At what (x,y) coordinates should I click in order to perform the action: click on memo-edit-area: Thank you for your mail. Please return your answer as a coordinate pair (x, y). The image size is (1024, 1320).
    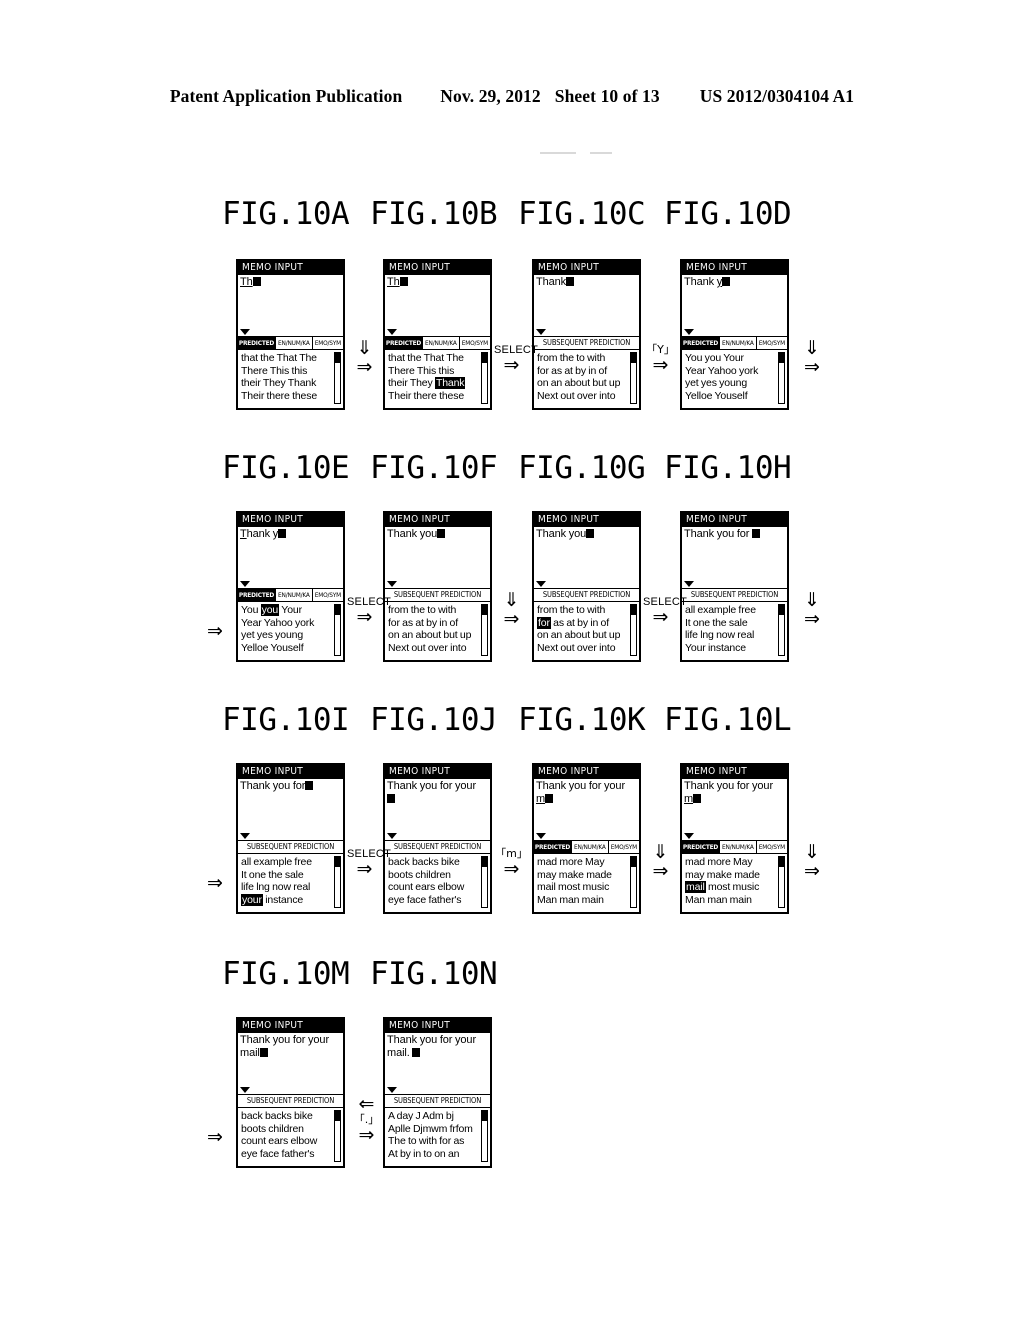
    Looking at the image, I should click on (290, 1063).